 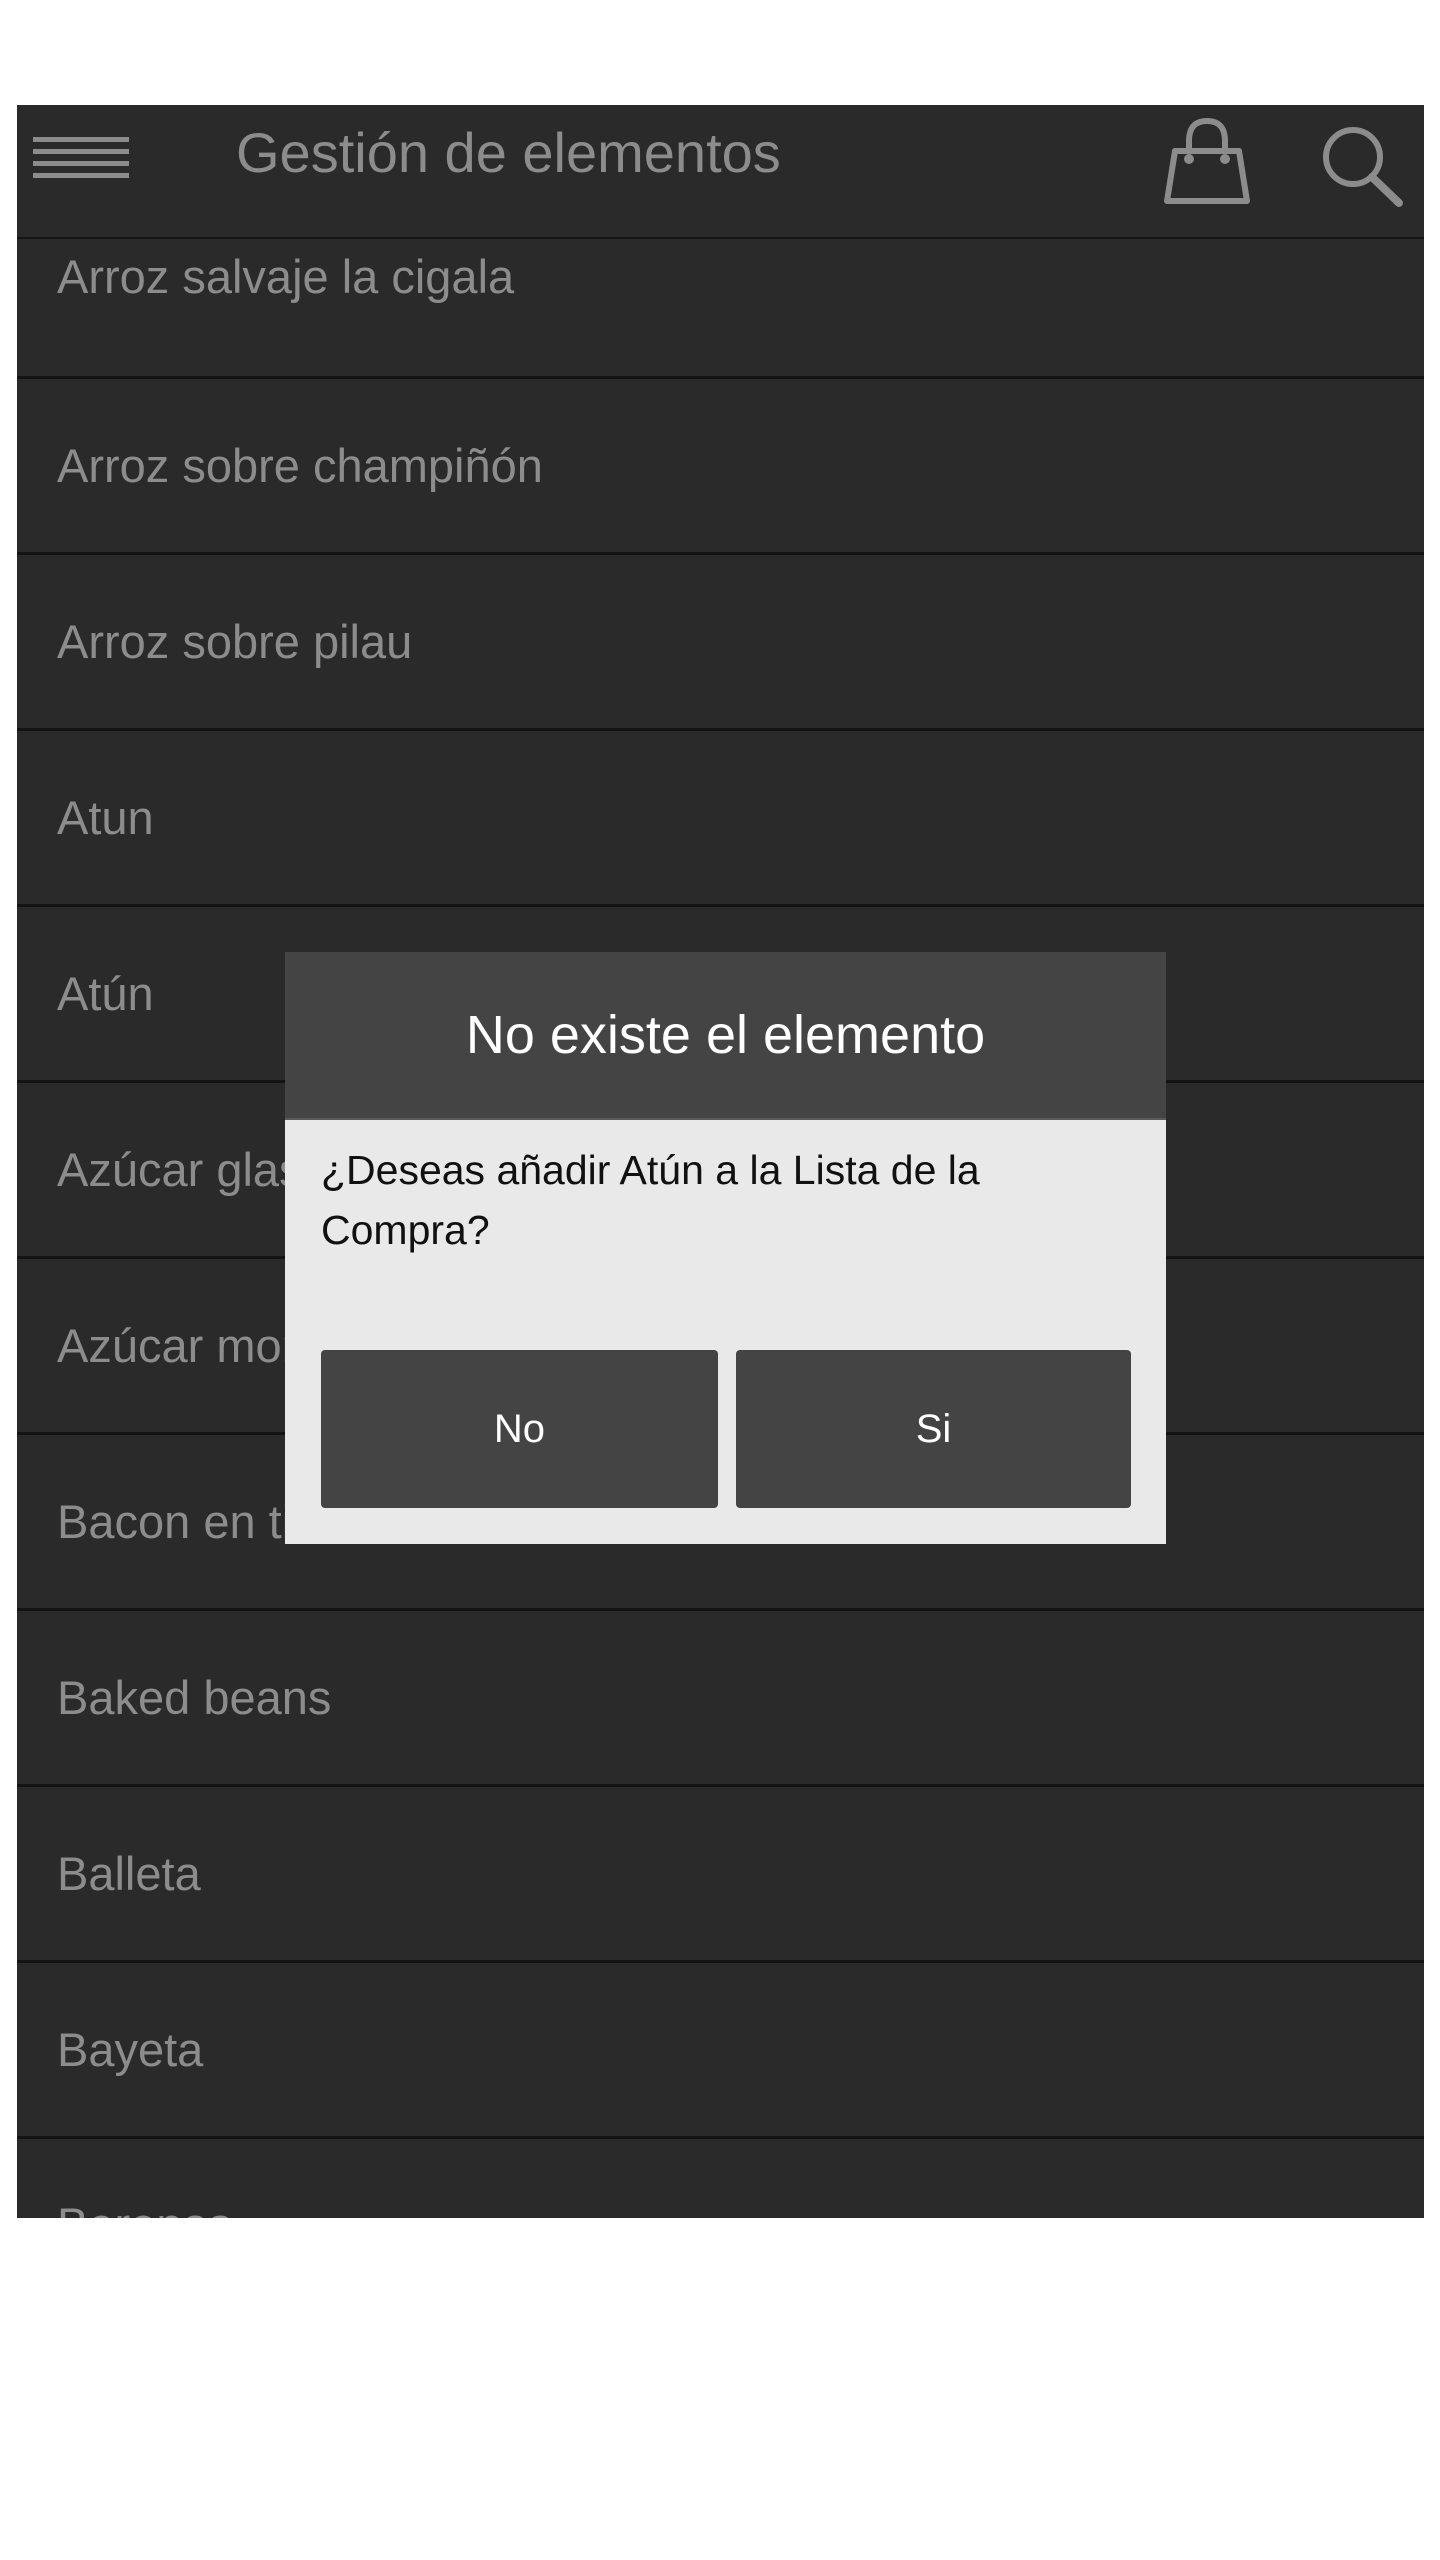 I want to click on page-title: Gestión de elementos, so click(x=508, y=152).